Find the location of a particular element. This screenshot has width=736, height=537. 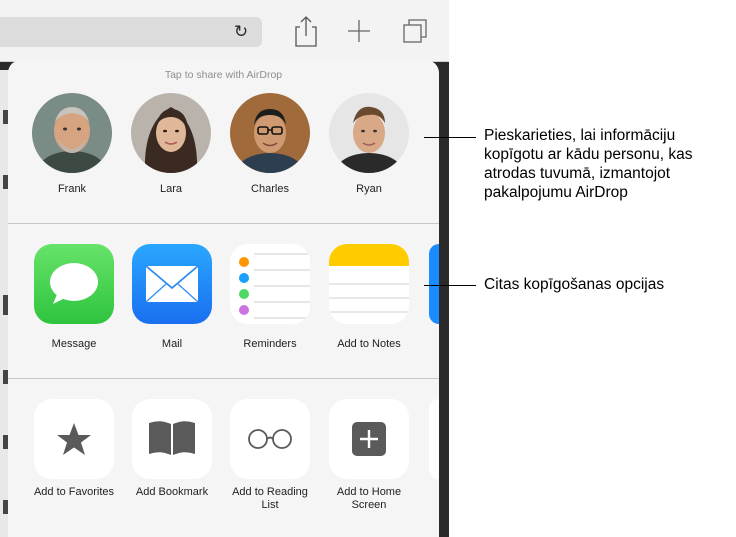

person-name: Frank is located at coordinates (72, 189).